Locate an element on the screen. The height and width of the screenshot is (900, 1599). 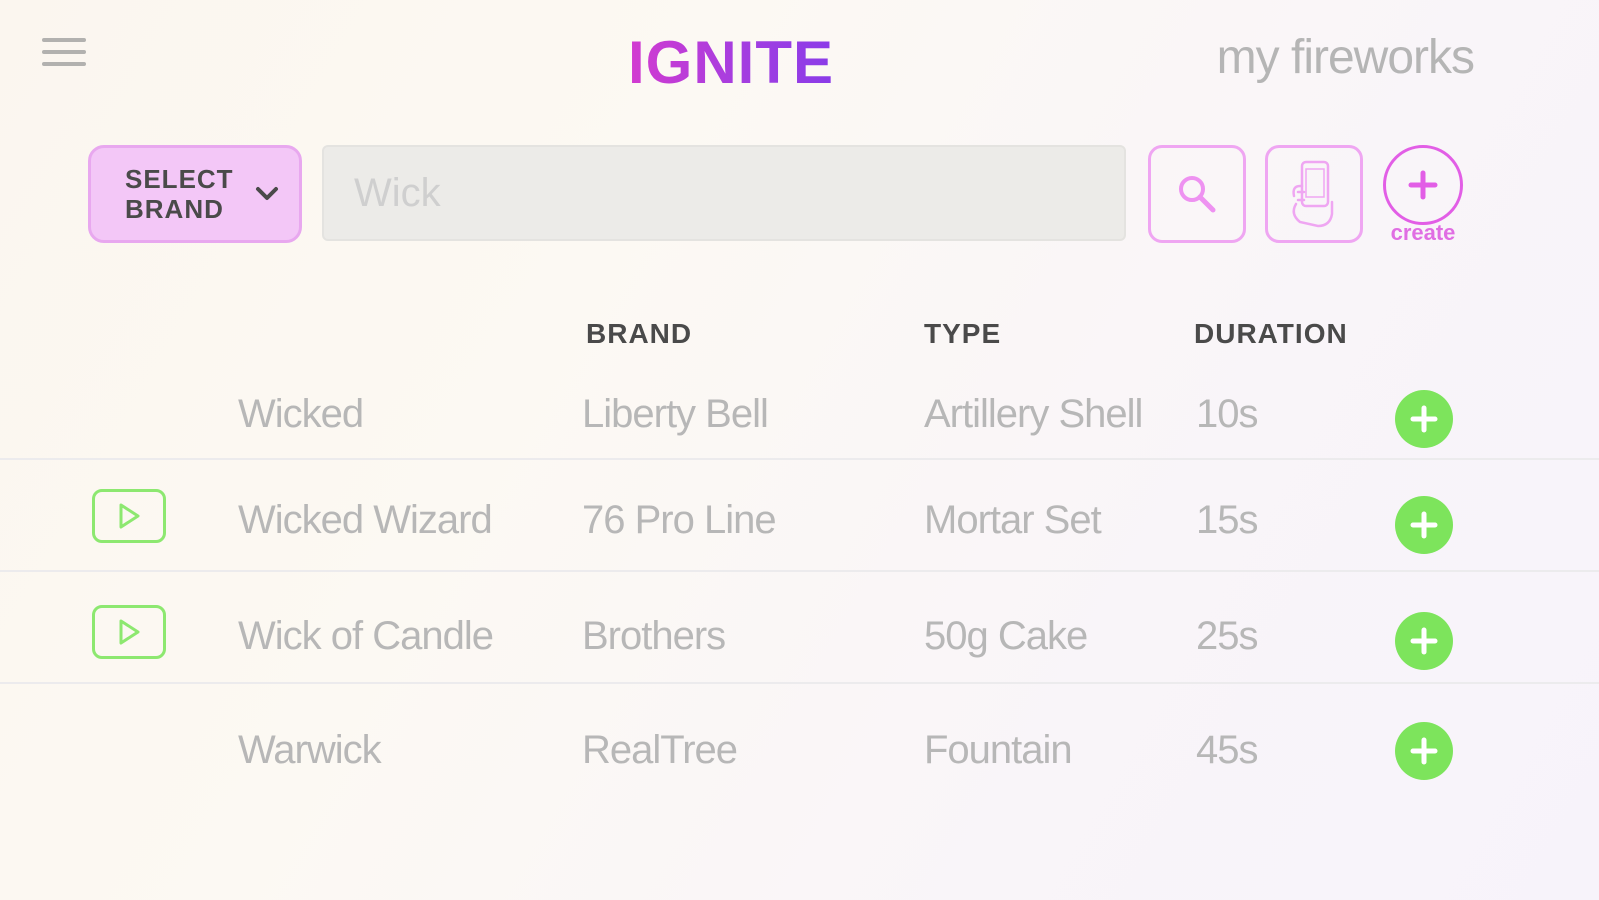
firework-type: Mortar Set is located at coordinates (1013, 520).